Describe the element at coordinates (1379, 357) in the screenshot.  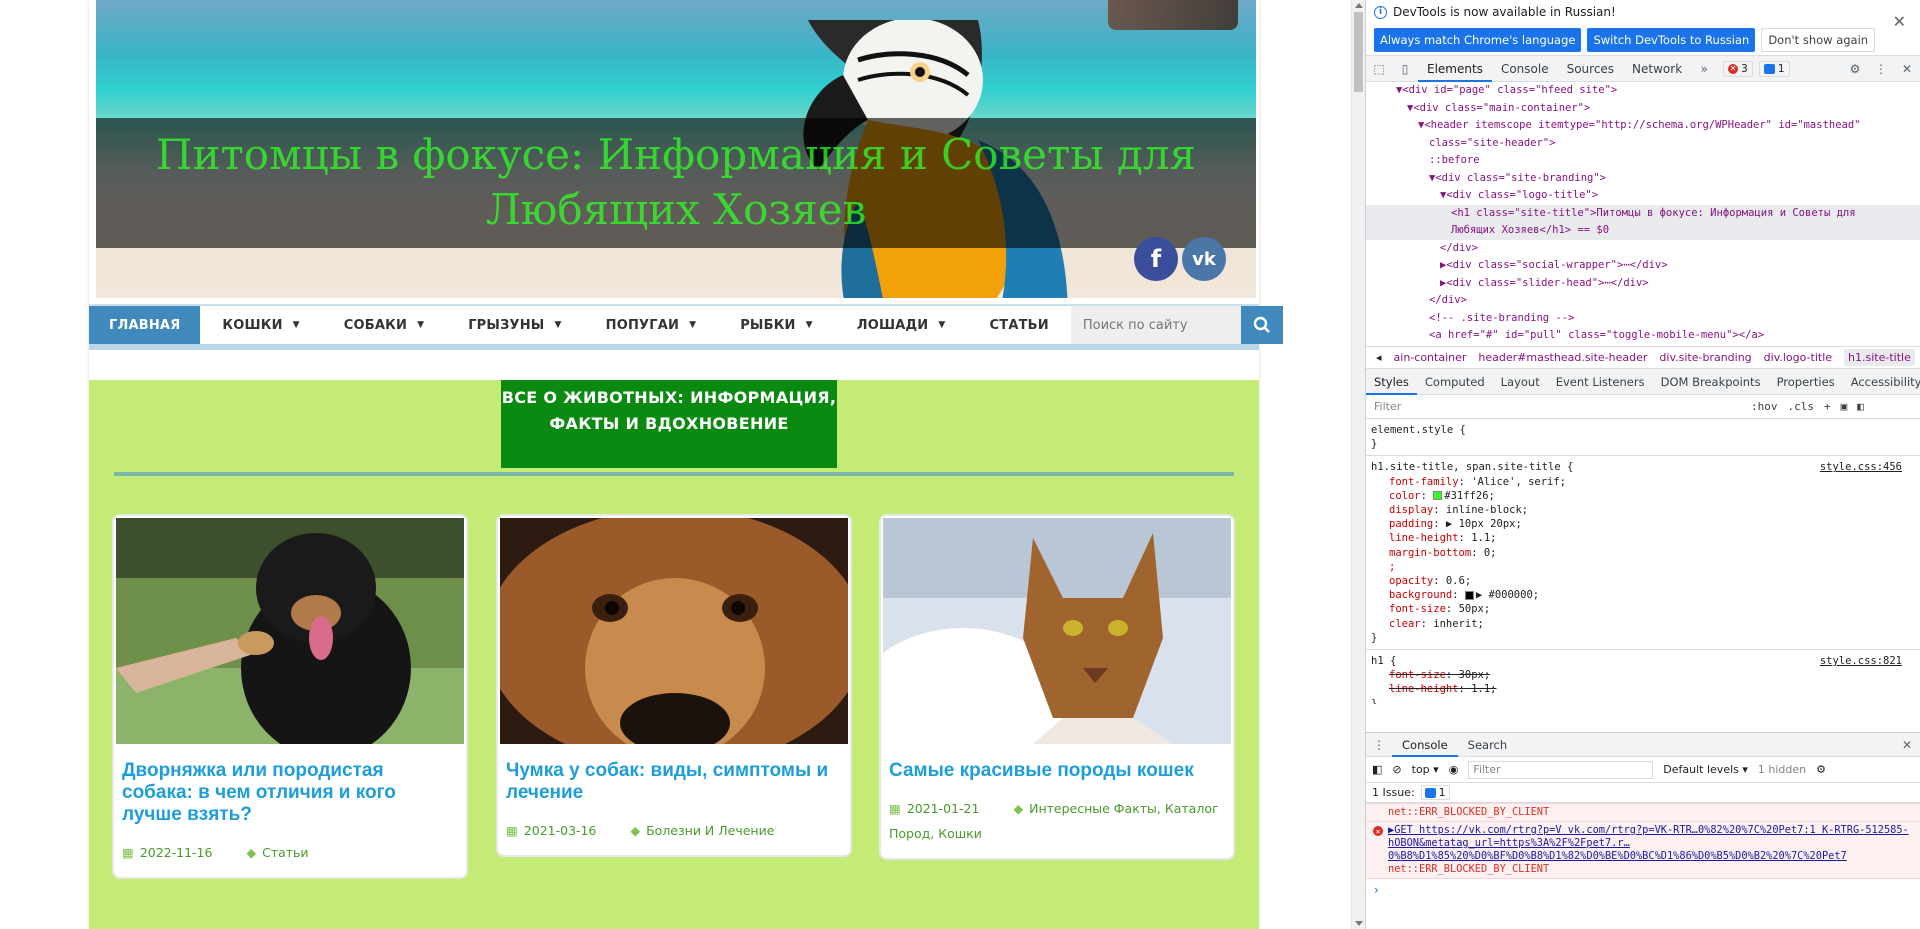
I see `breadcrumb-scroll-left-icon: ◂` at that location.